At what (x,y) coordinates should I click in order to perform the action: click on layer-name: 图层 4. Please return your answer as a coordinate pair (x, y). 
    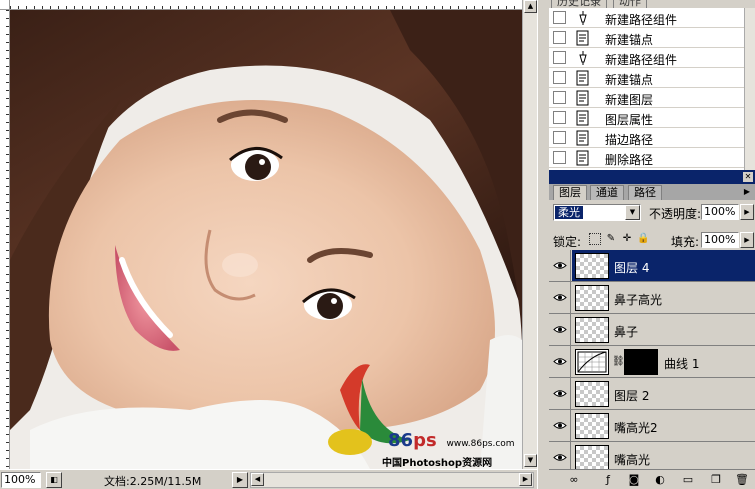
    Looking at the image, I should click on (632, 268).